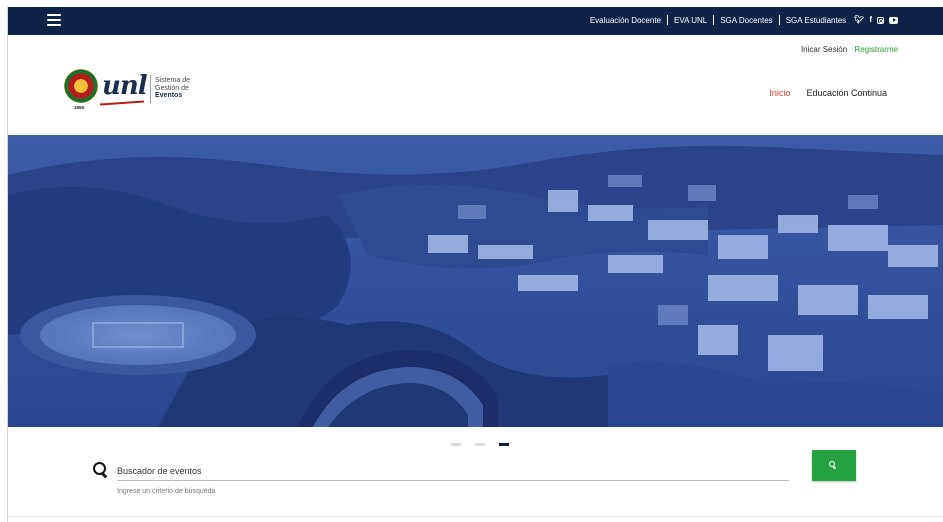 The height and width of the screenshot is (522, 943). Describe the element at coordinates (876, 20) in the screenshot. I see `social-links: 🐦︎ f` at that location.